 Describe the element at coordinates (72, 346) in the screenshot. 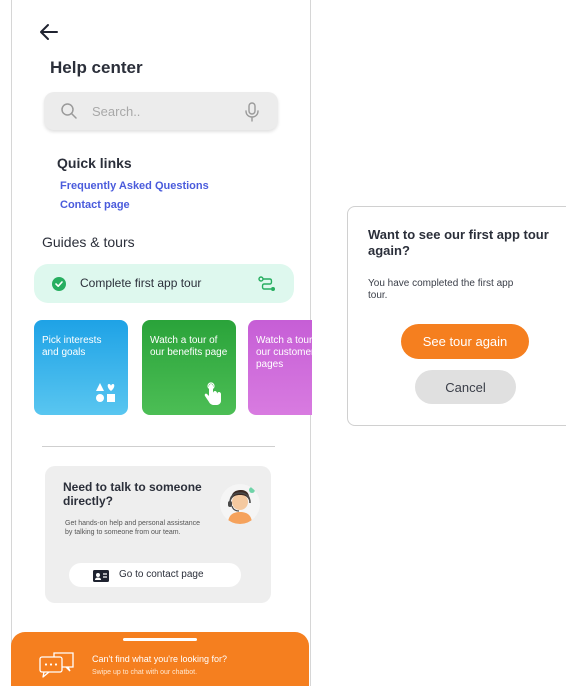

I see `guide-card-label: Pick interests and goals` at that location.